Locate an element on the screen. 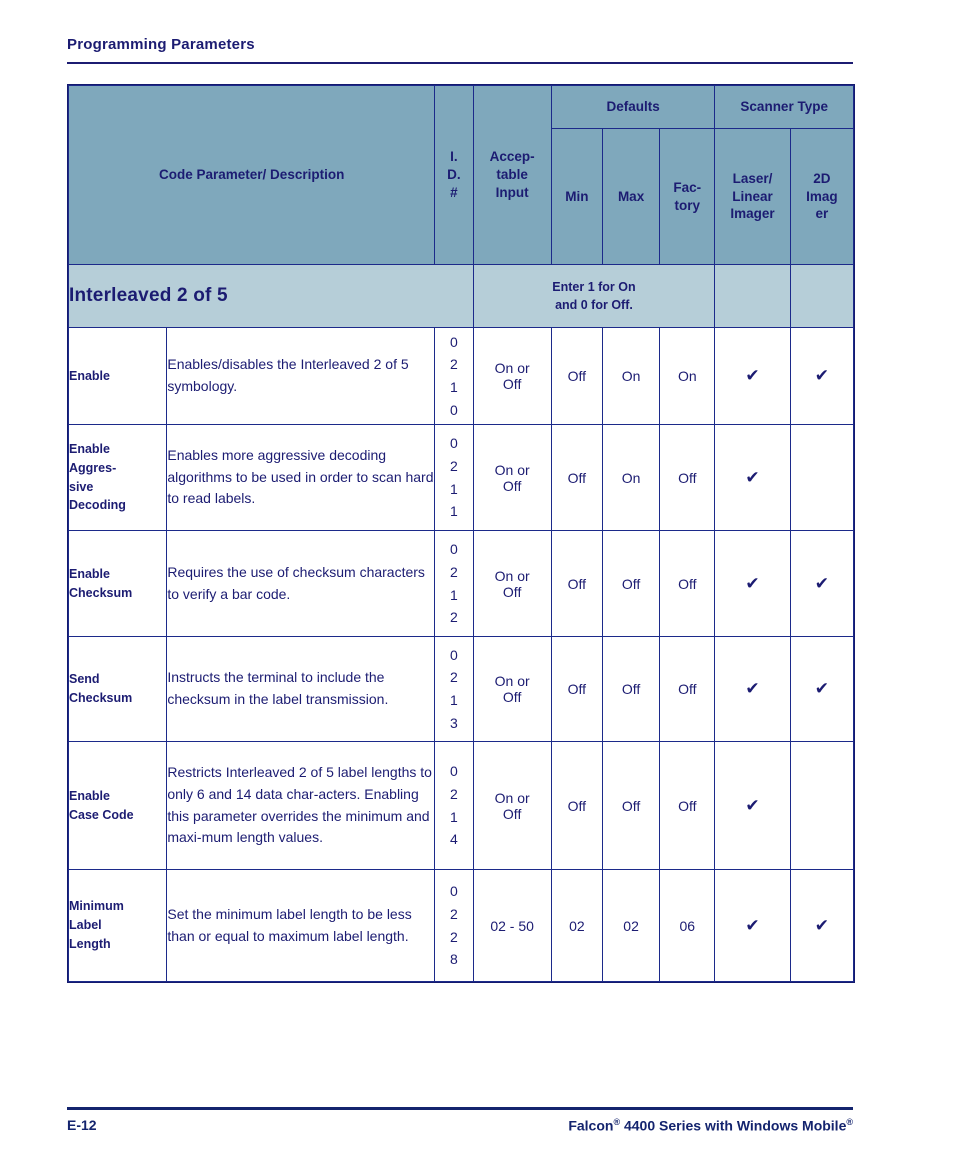 The width and height of the screenshot is (954, 1159). row-min: 02 is located at coordinates (576, 925).